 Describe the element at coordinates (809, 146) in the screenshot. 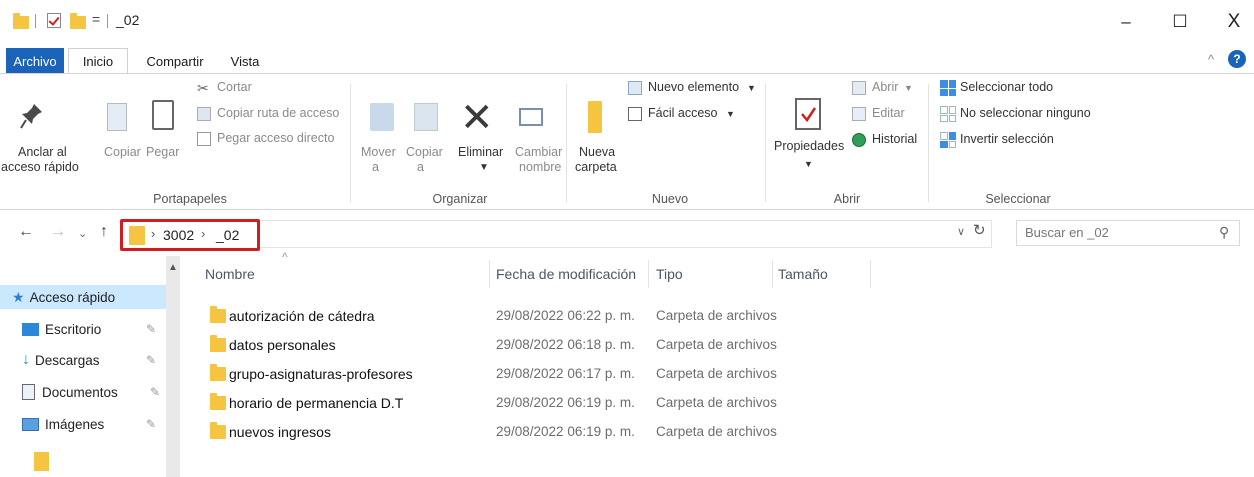

I see `properties-button: Propiedades` at that location.